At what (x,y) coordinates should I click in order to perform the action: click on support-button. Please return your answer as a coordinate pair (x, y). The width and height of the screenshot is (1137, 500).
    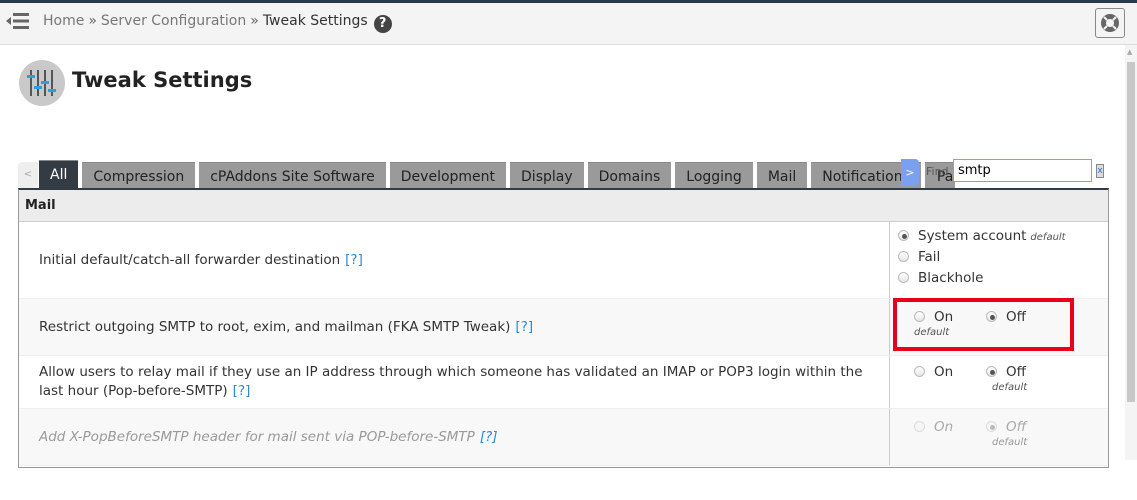
    Looking at the image, I should click on (1110, 23).